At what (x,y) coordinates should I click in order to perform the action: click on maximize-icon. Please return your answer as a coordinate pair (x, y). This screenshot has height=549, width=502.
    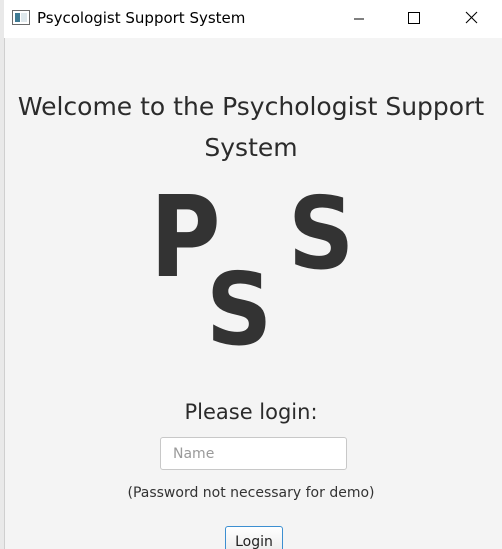
    Looking at the image, I should click on (414, 18).